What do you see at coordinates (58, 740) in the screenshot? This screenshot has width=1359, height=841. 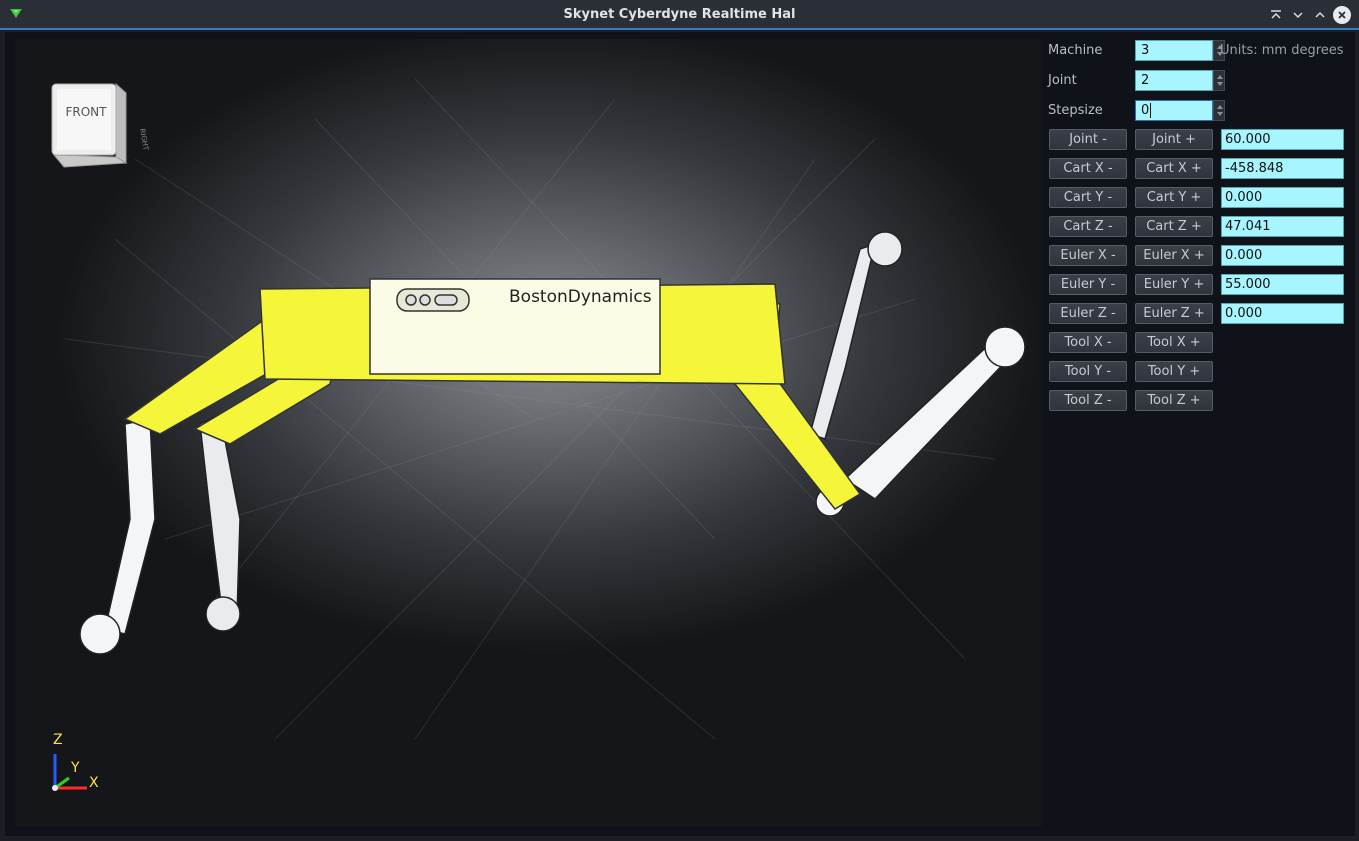 I see `axis-z-label: Z` at bounding box center [58, 740].